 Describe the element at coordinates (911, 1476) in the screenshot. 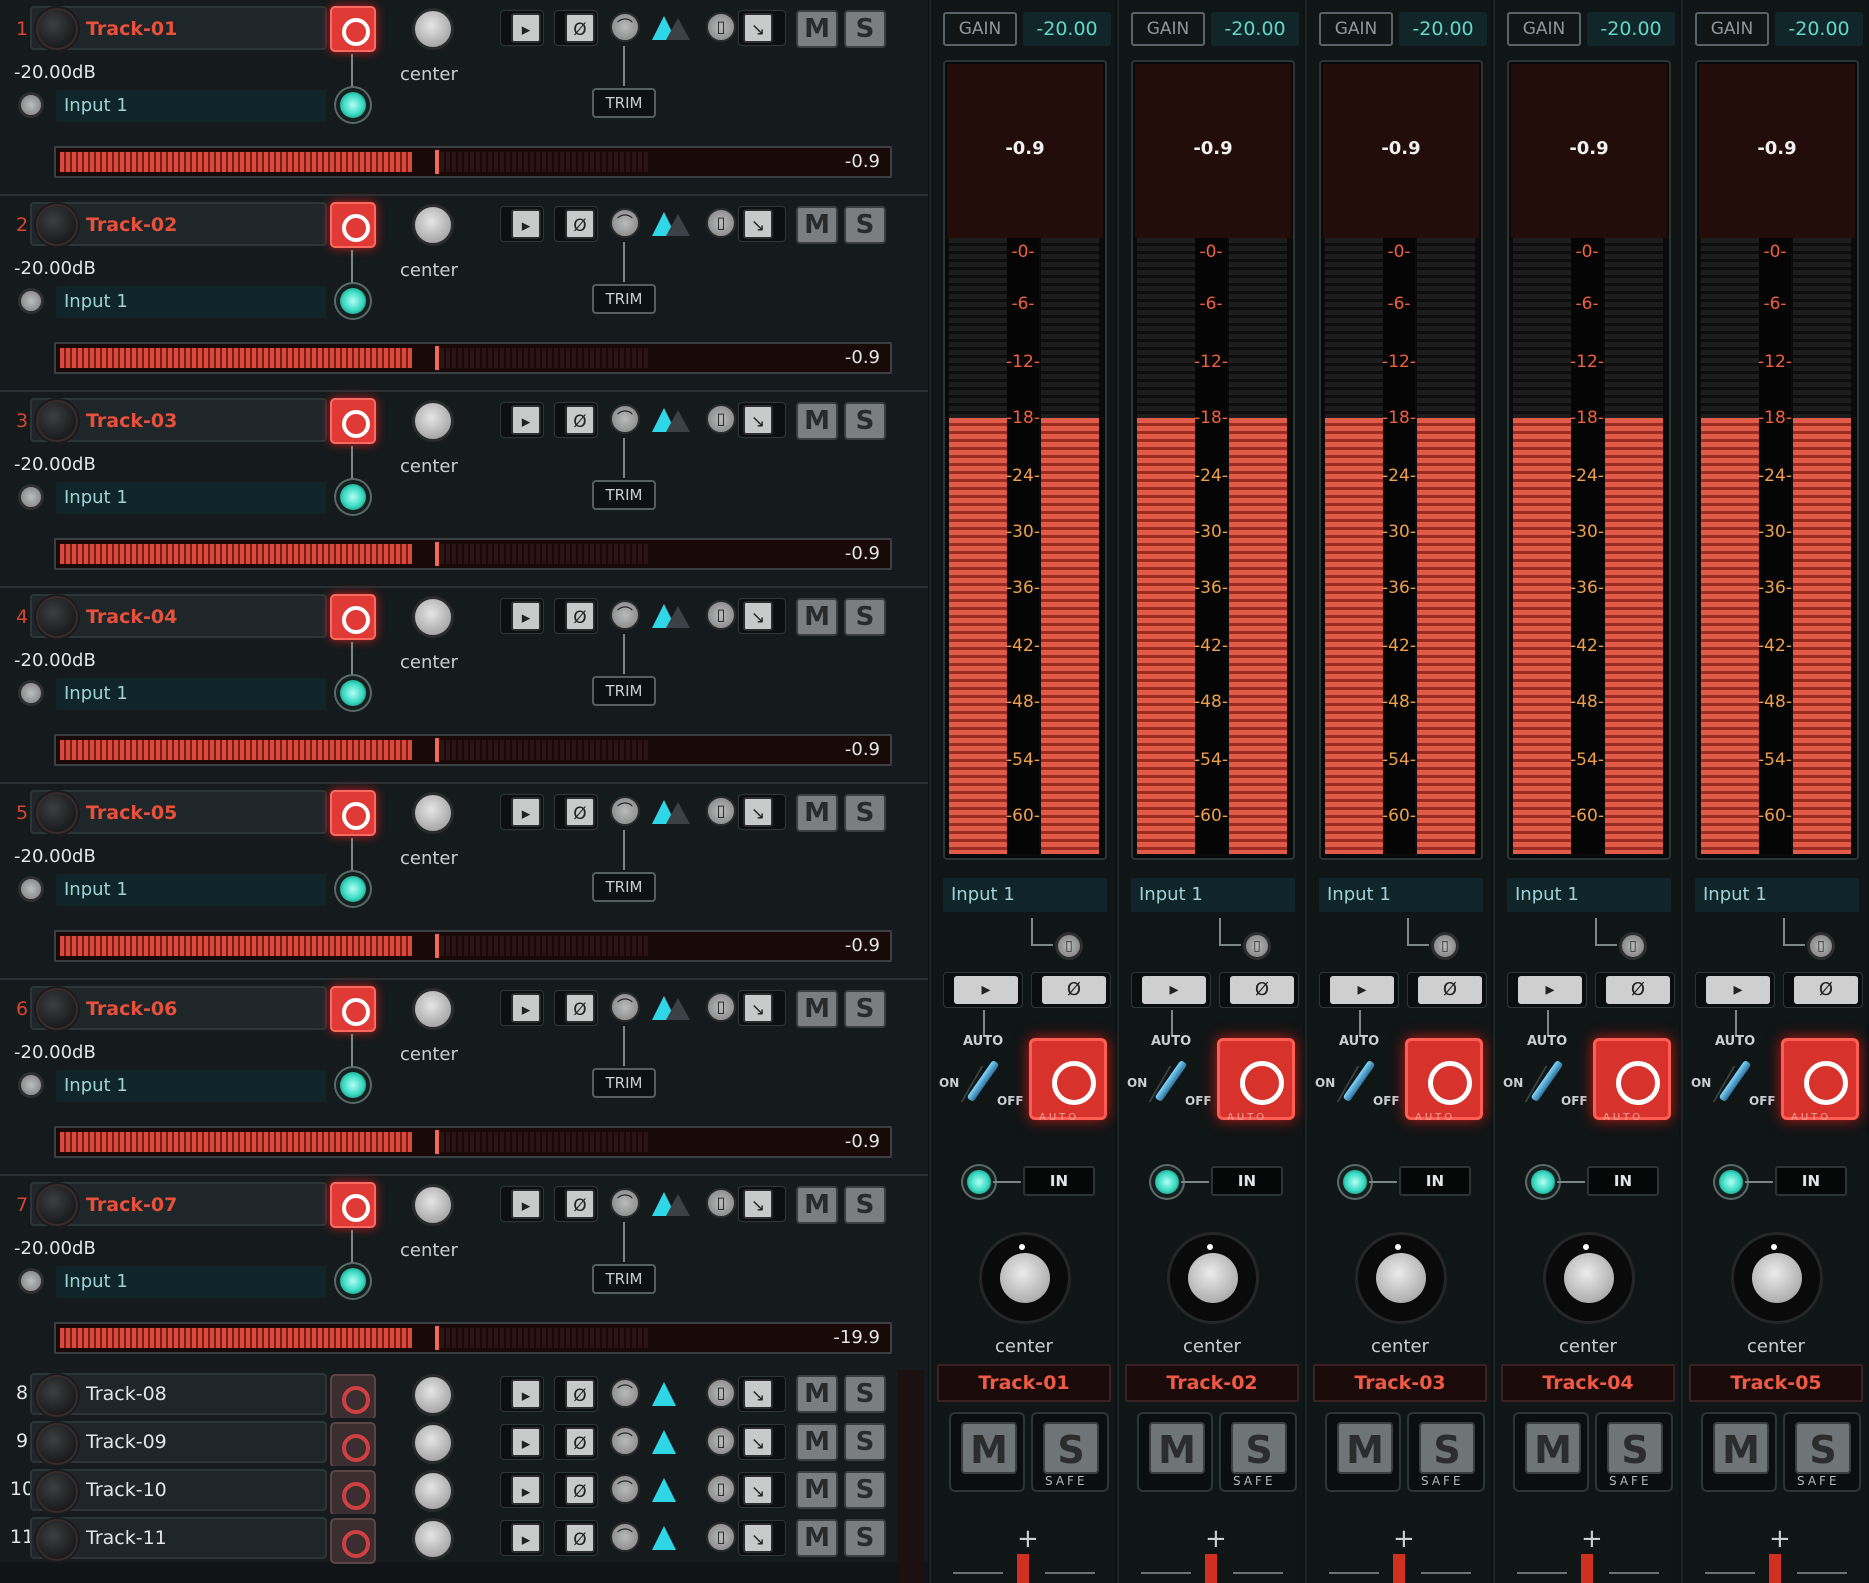

I see `scroll-rail` at that location.